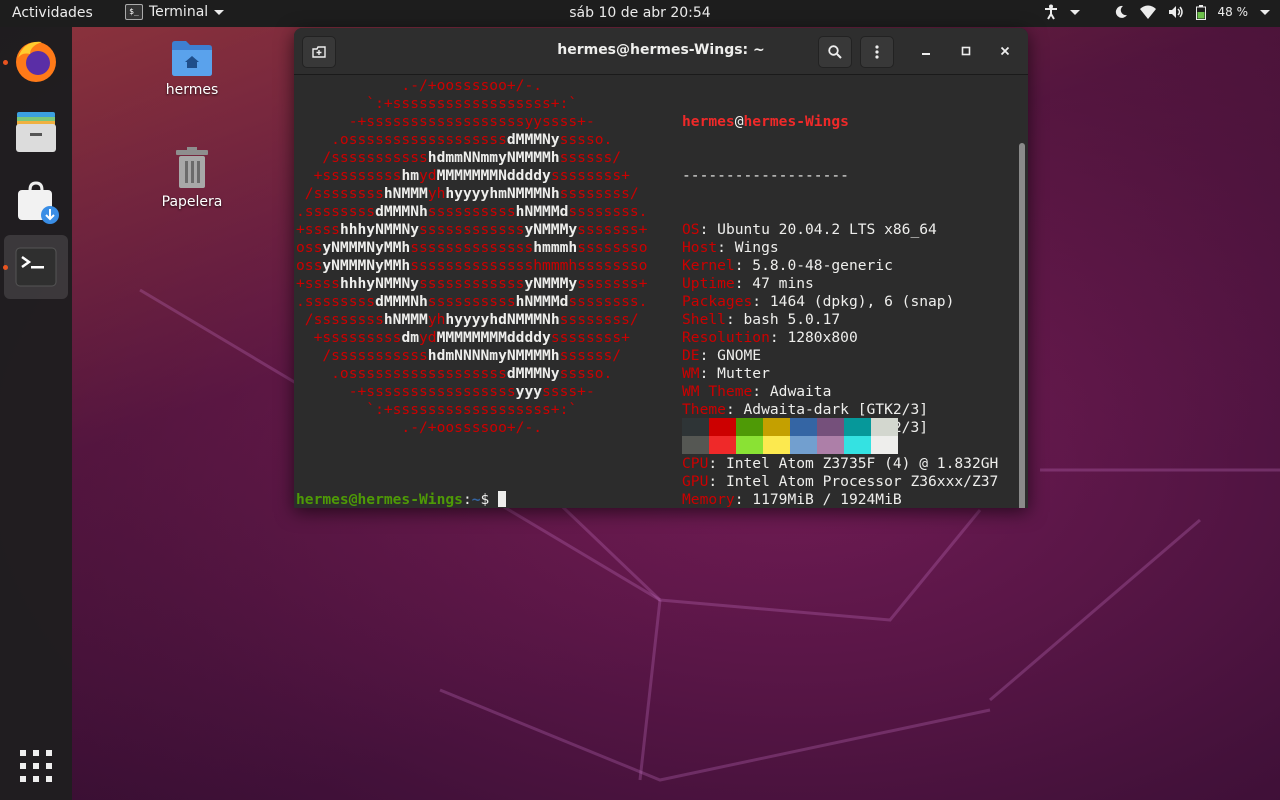 This screenshot has width=1280, height=800. I want to click on ascii-segment: /ssssssss, so click(340, 193).